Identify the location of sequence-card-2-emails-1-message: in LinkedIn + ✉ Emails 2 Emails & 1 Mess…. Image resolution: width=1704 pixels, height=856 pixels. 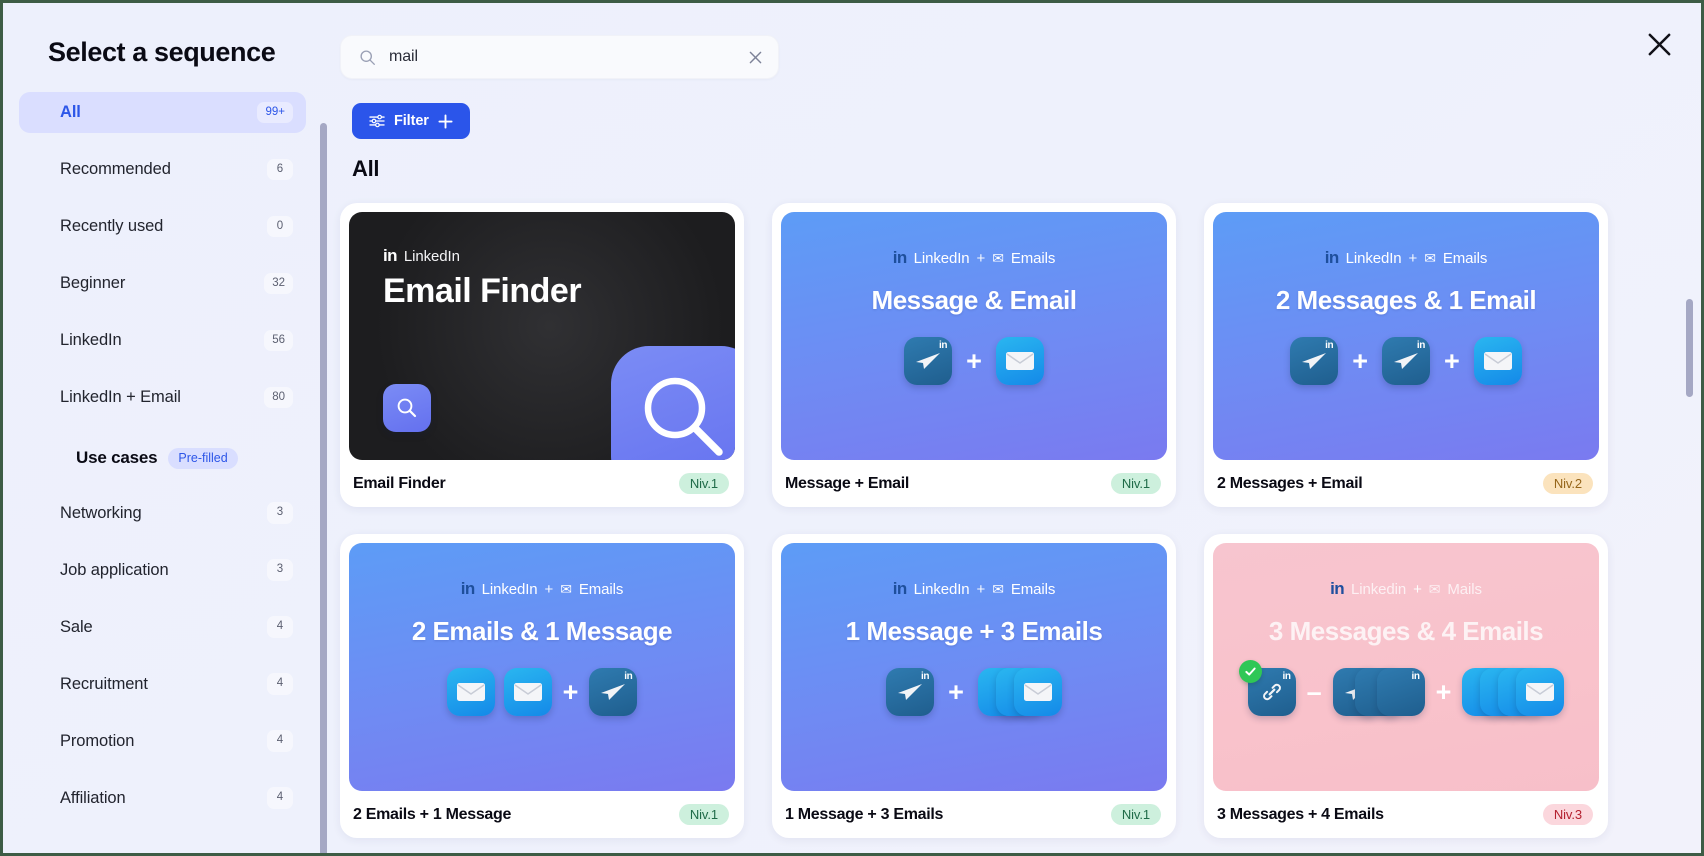
(542, 686).